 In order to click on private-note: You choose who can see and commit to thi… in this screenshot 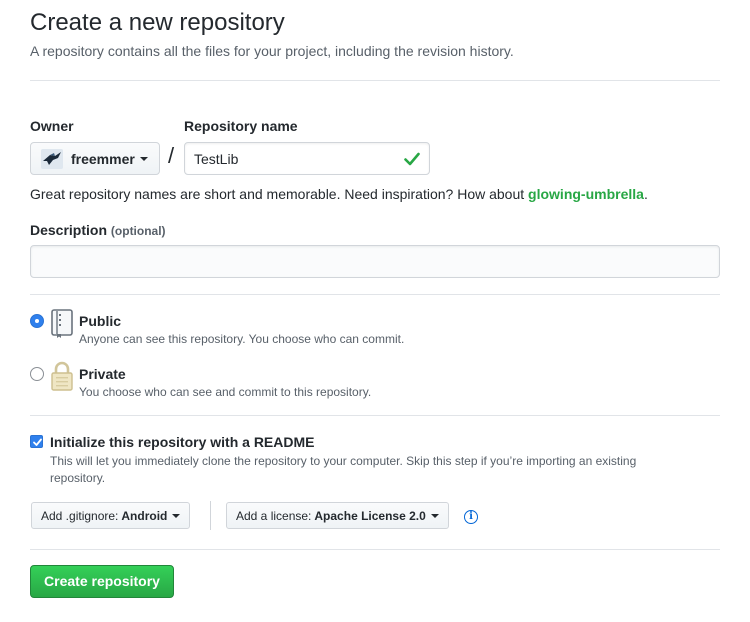, I will do `click(225, 392)`.